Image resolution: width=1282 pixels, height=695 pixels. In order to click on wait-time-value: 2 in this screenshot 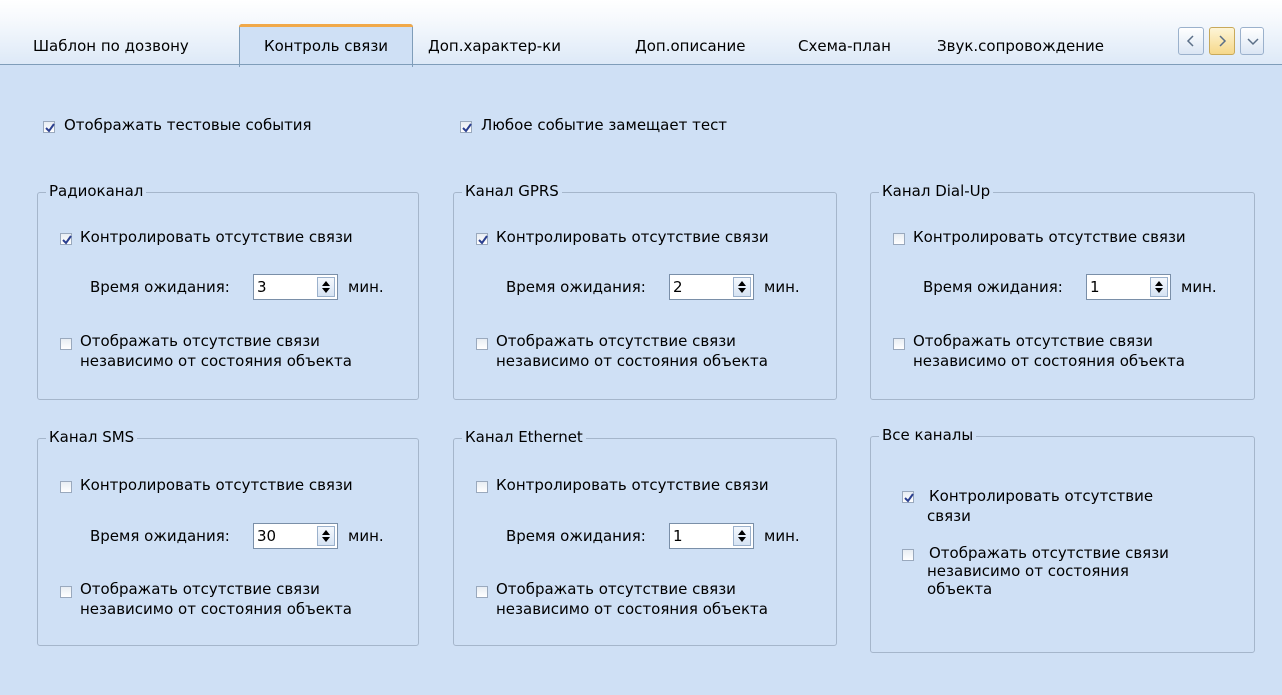, I will do `click(678, 287)`.